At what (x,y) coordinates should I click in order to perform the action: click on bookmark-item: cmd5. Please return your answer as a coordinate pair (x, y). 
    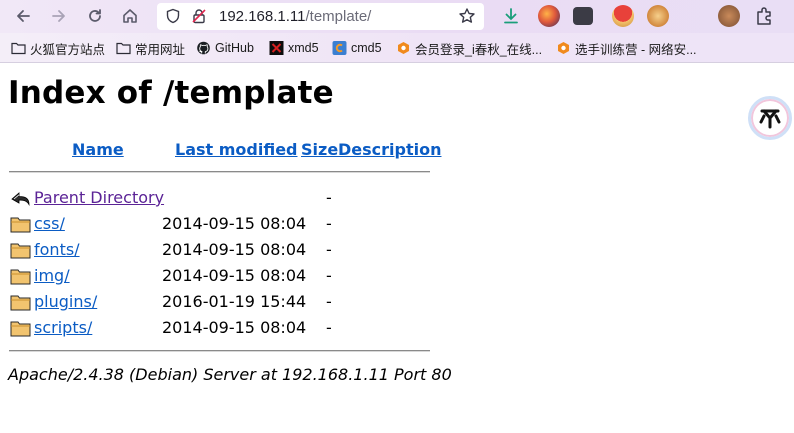
    Looking at the image, I should click on (357, 48).